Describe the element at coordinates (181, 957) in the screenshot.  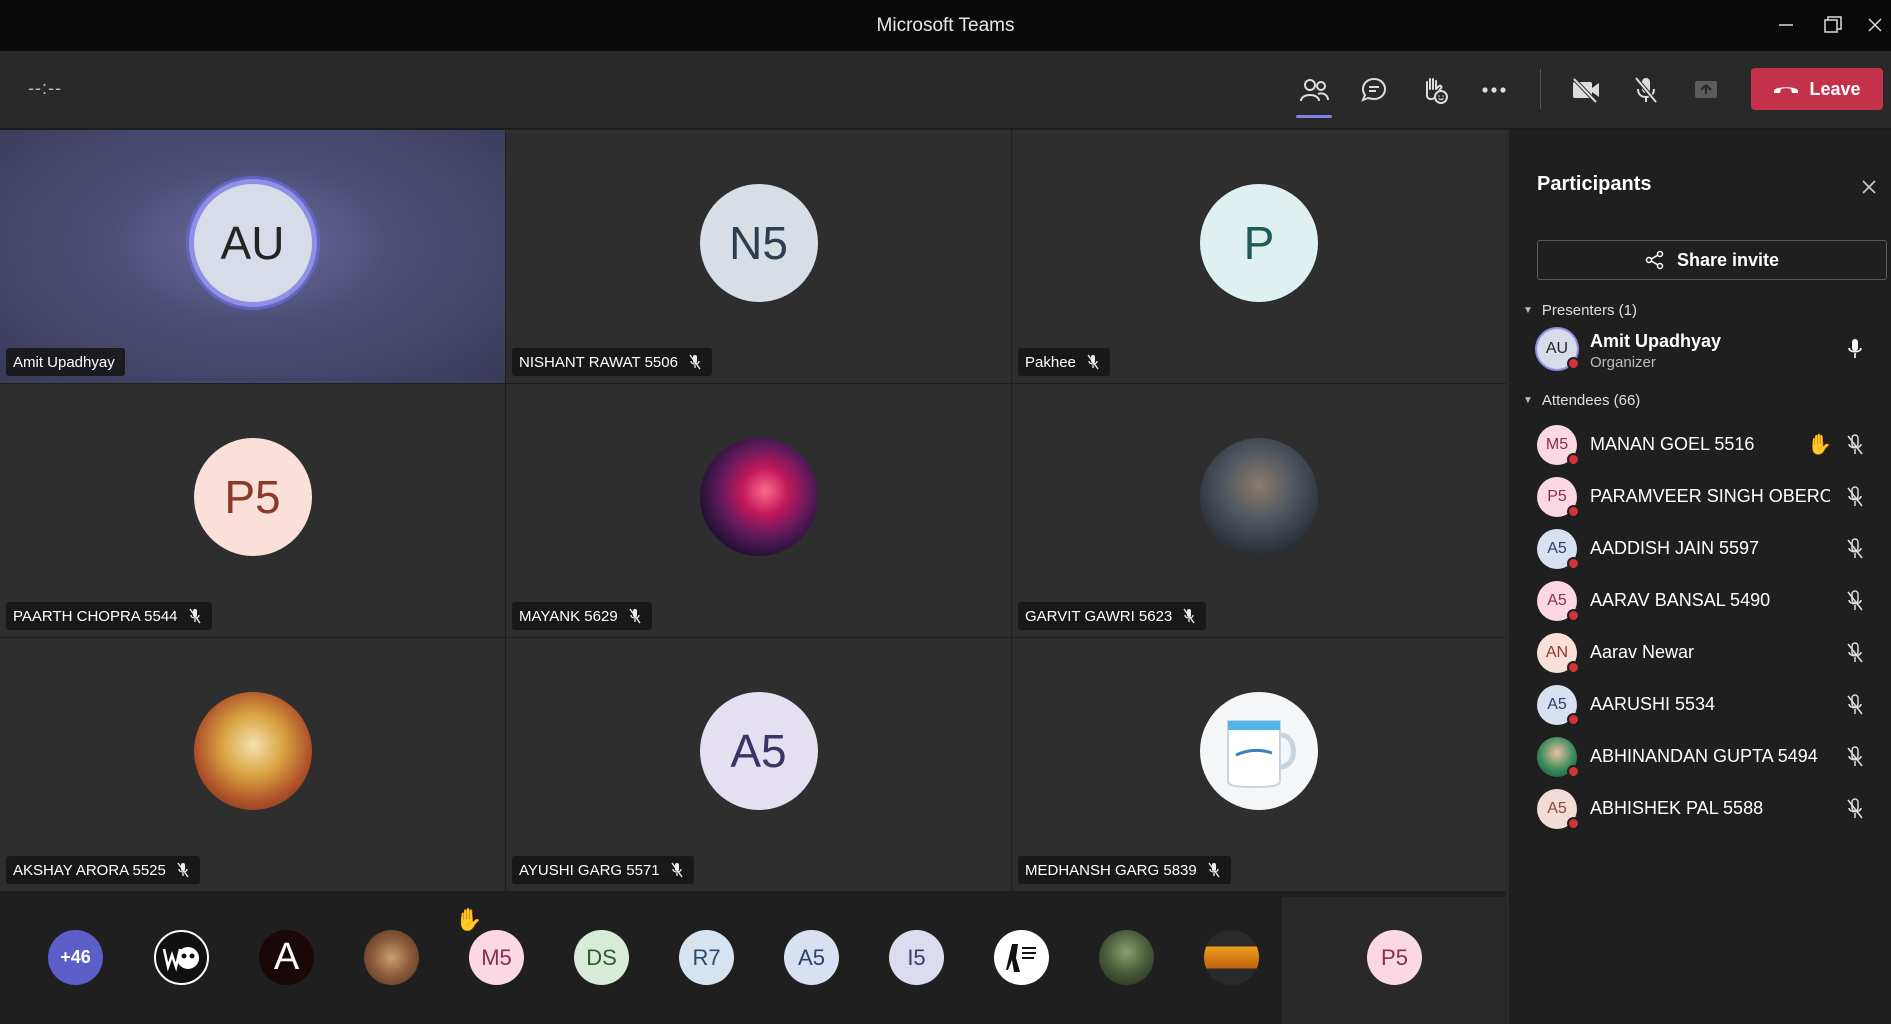
I see `strip-avatar` at that location.